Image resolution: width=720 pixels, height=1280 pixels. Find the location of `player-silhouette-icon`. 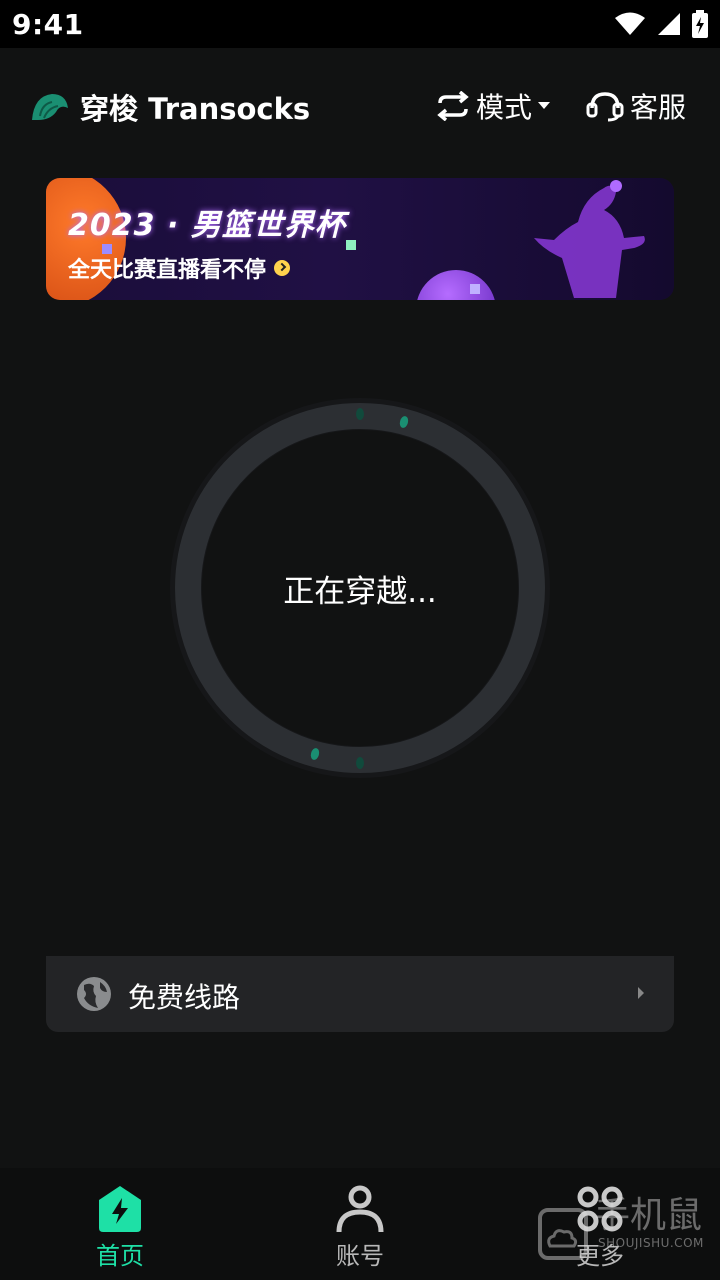

player-silhouette-icon is located at coordinates (589, 239).